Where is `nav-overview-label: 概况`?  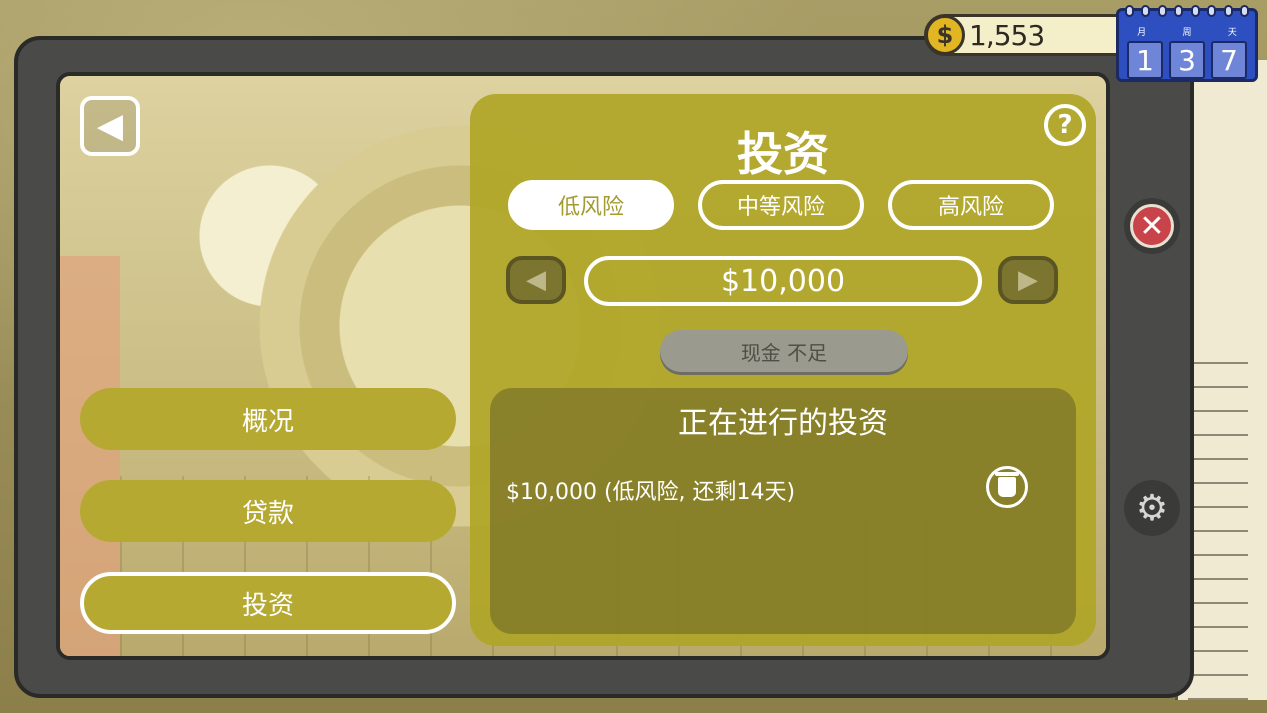
nav-overview-label: 概况 is located at coordinates (267, 421).